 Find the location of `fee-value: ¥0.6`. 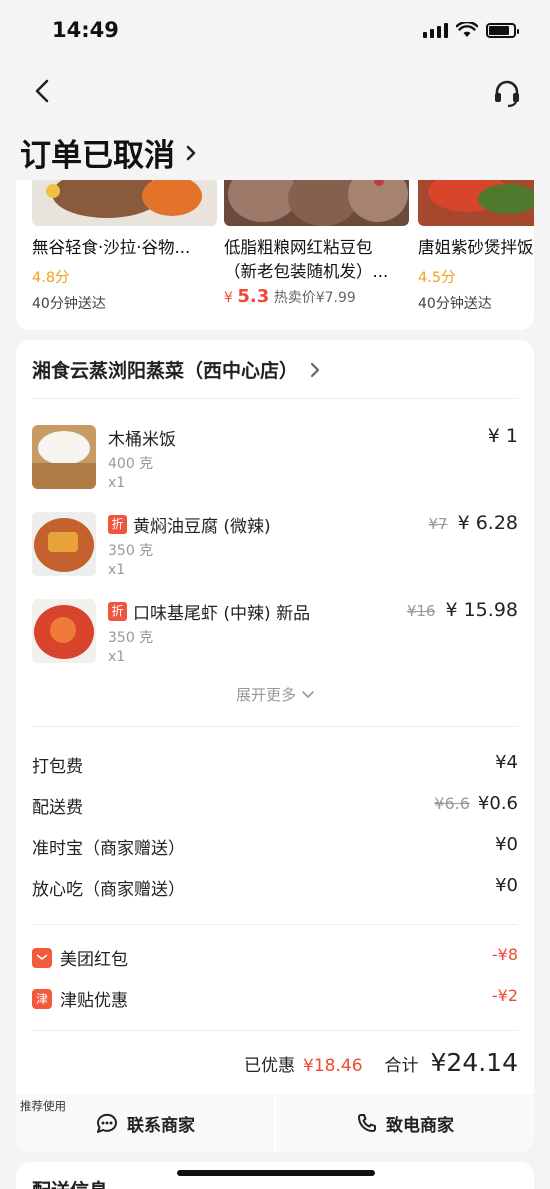

fee-value: ¥0.6 is located at coordinates (497, 803).